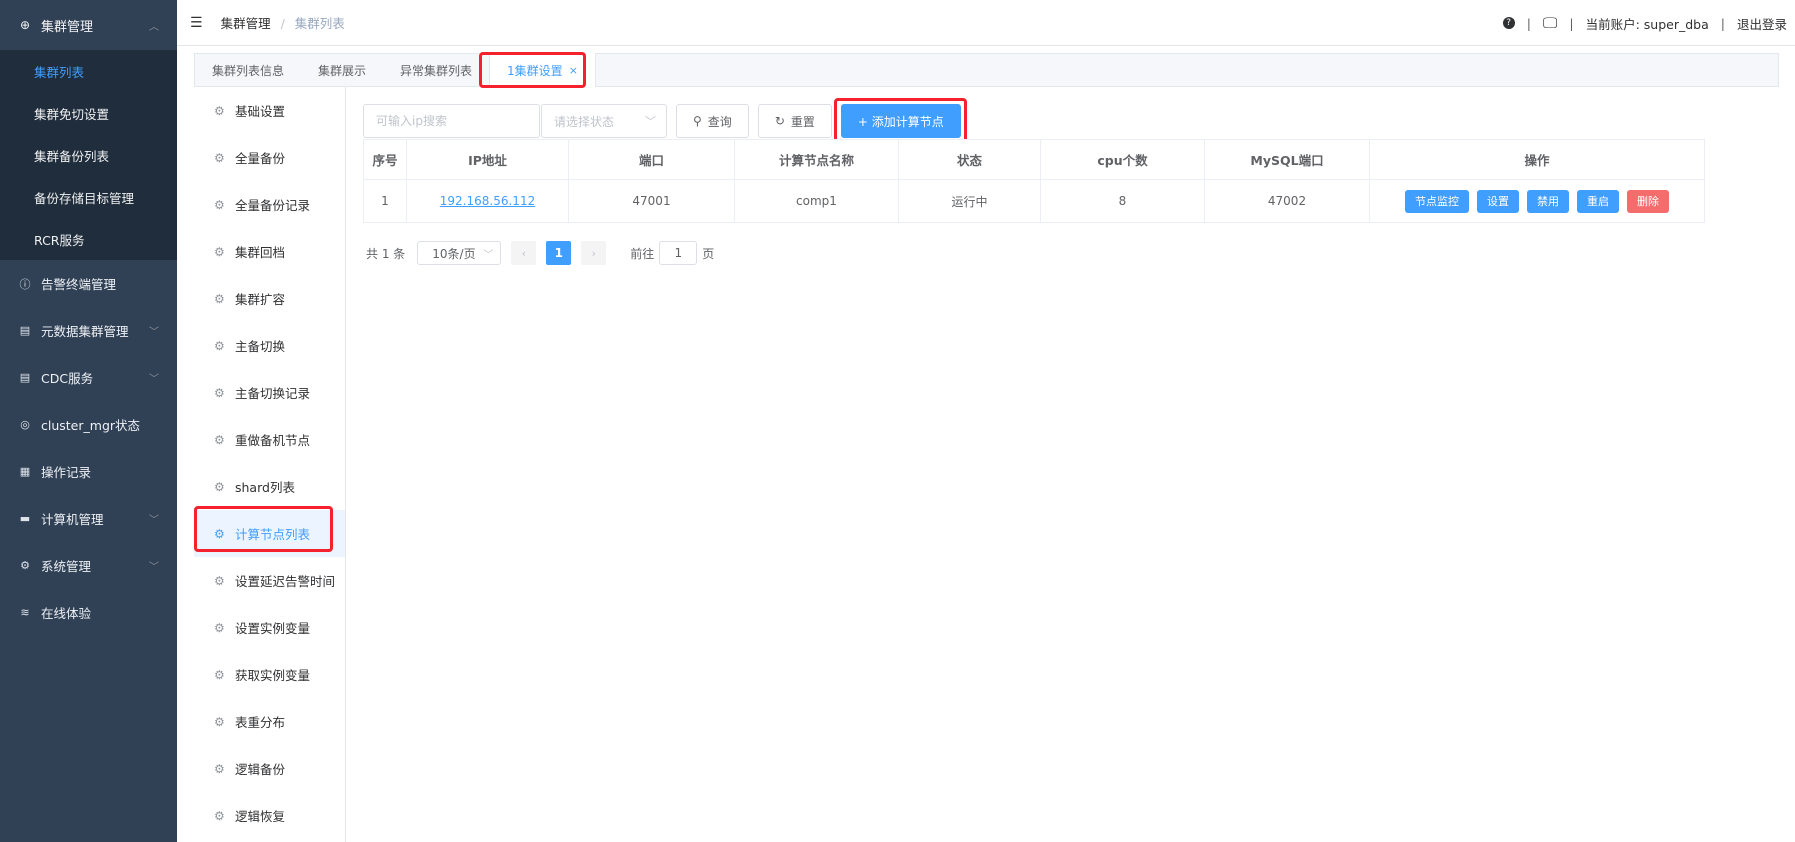 This screenshot has height=842, width=1795. Describe the element at coordinates (816, 159) in the screenshot. I see `col-node-name: 计算节点名称` at that location.